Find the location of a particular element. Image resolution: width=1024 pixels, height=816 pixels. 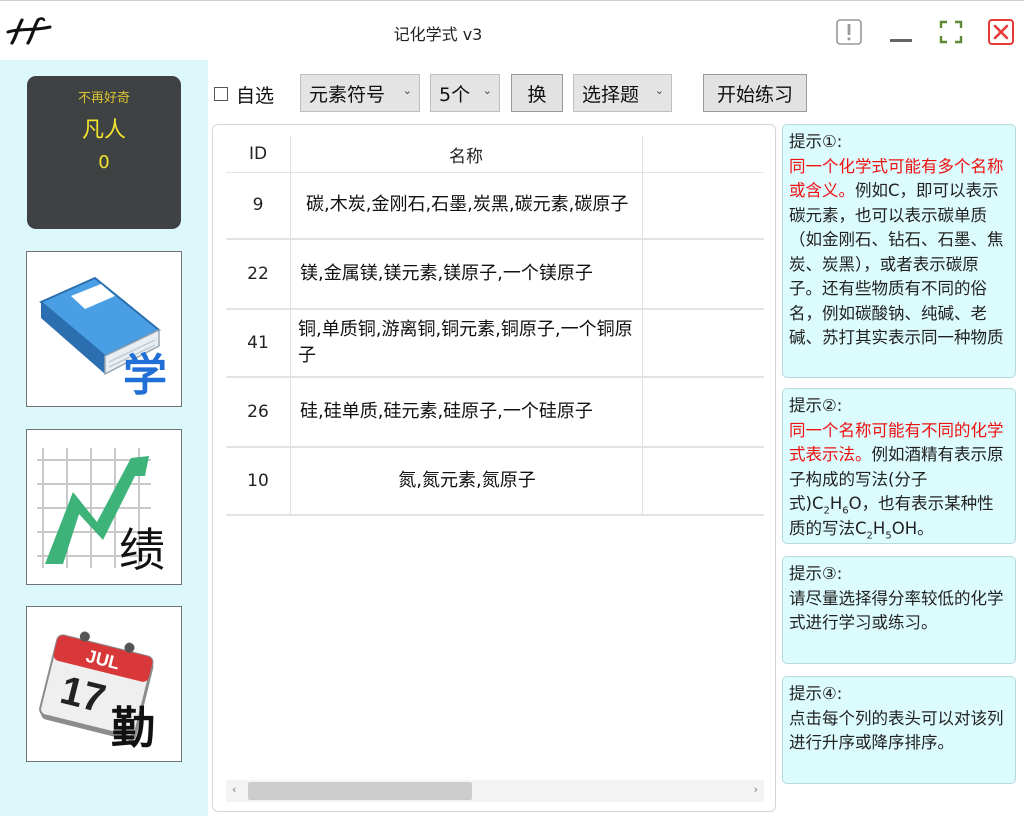

mode-select: 元素符号 ⌄ is located at coordinates (360, 93).